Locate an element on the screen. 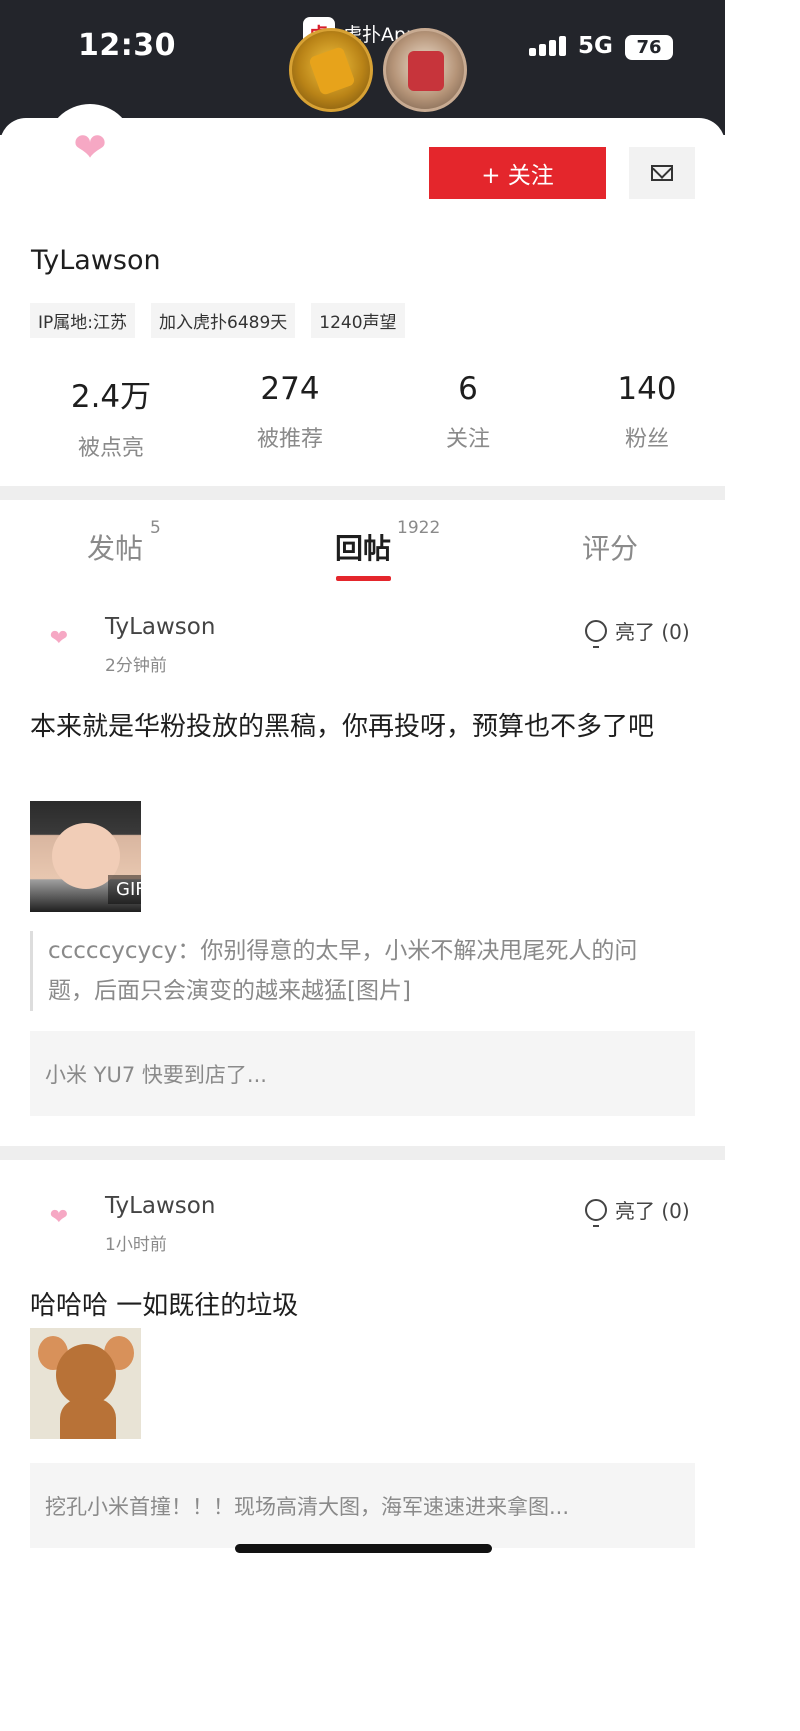 This screenshot has width=800, height=1731. post-time: 1小时前 is located at coordinates (136, 1245).